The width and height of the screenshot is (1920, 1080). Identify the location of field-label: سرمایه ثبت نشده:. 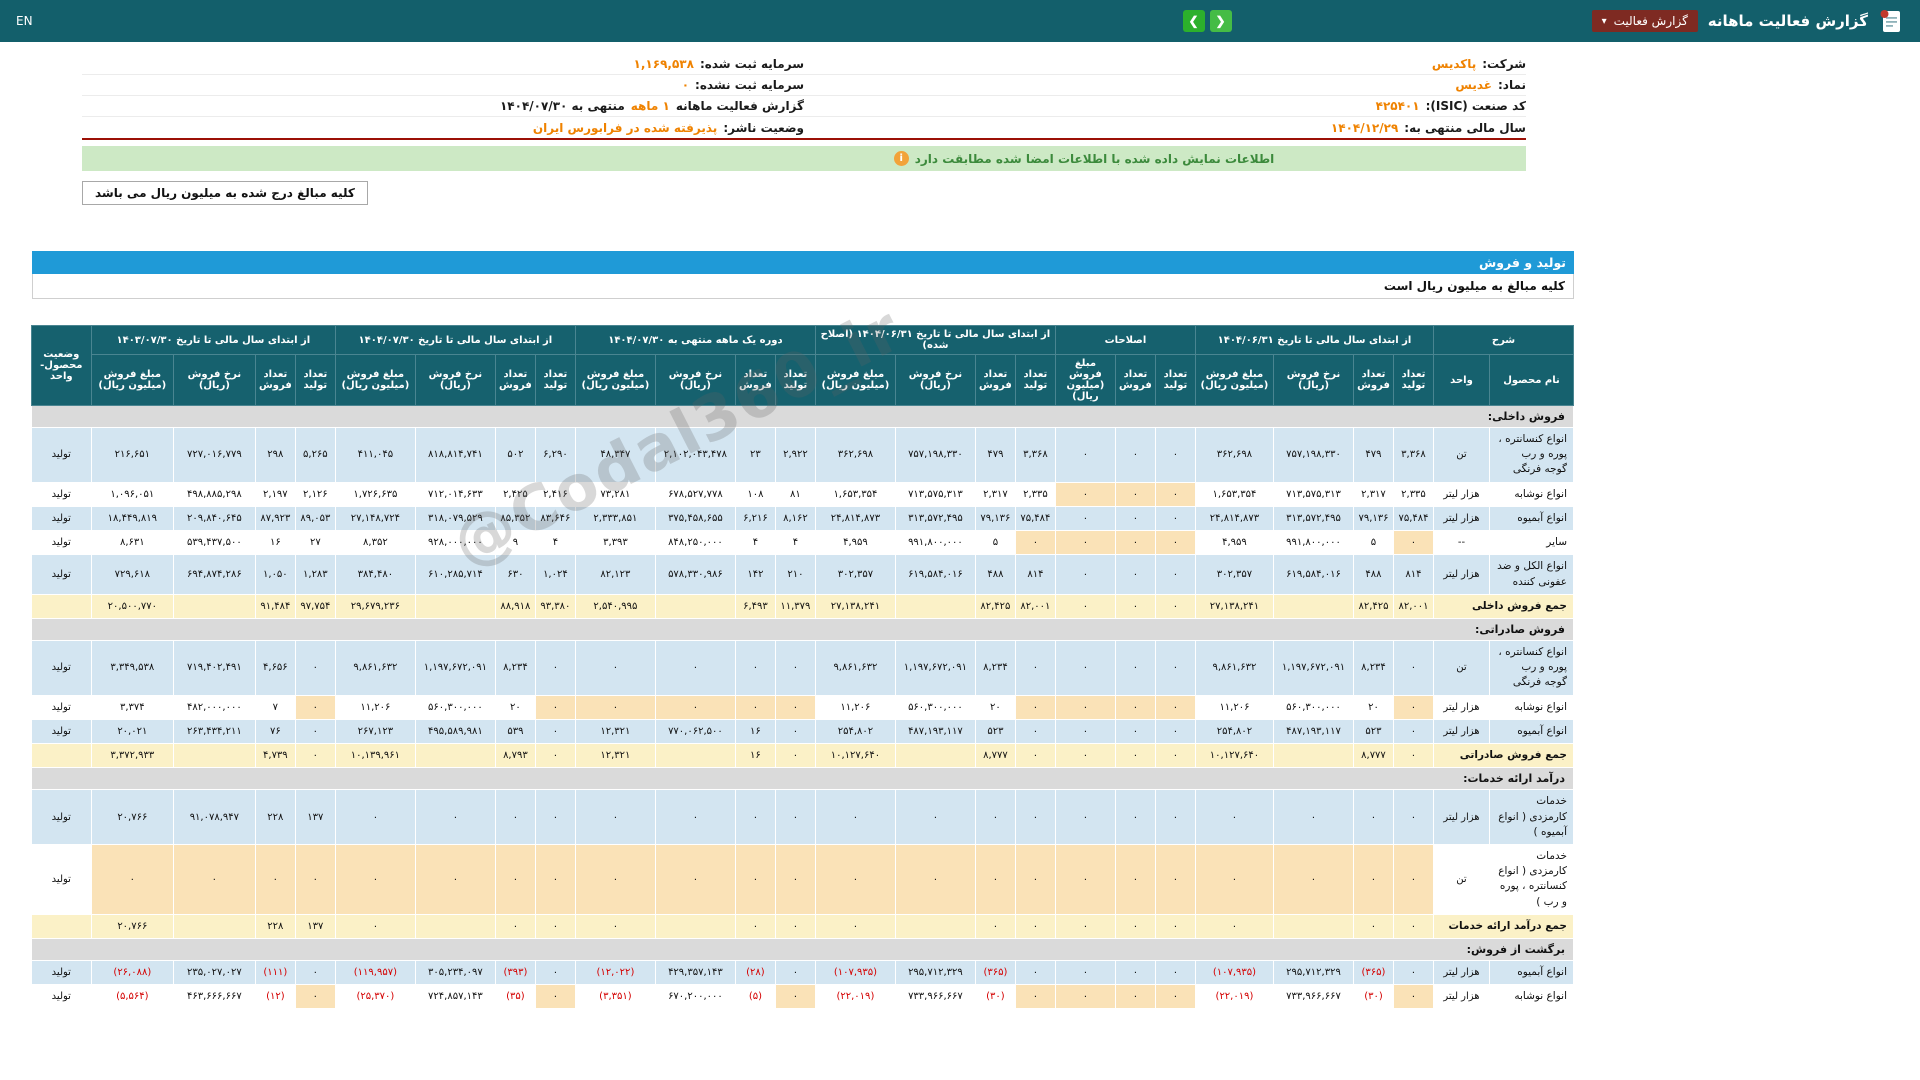
(749, 85).